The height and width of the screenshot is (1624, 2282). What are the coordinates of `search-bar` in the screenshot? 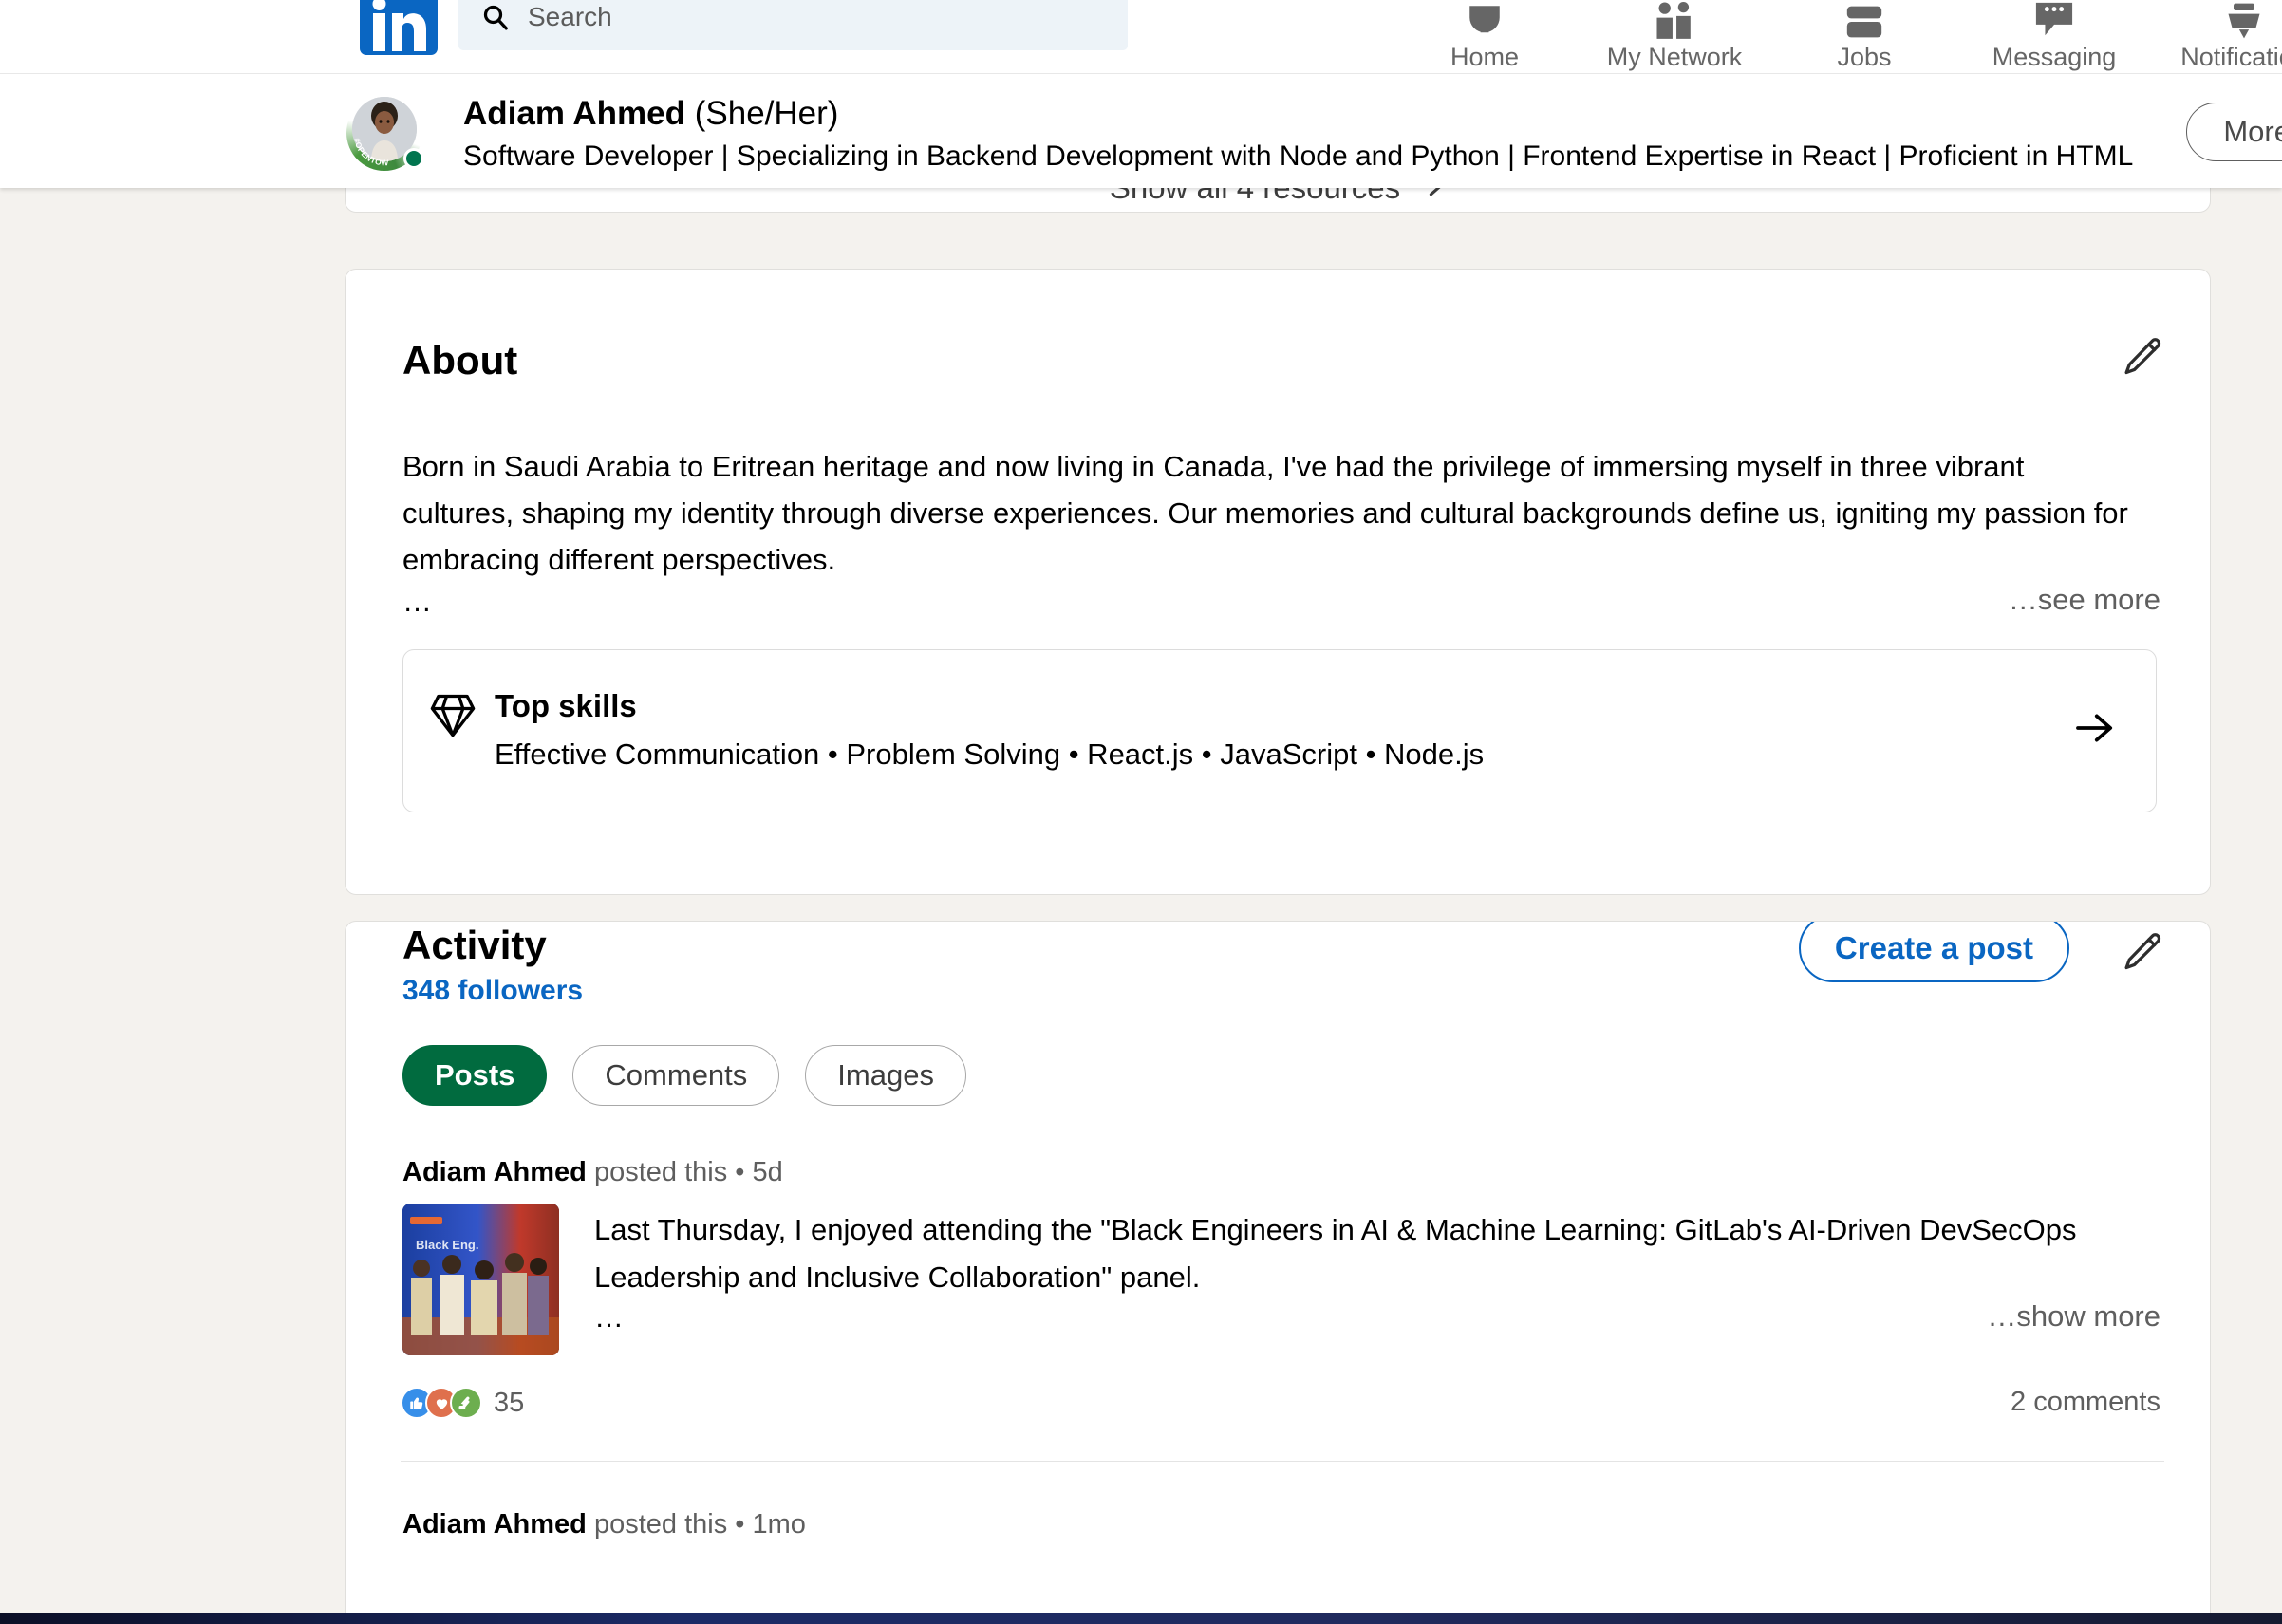 It's located at (793, 25).